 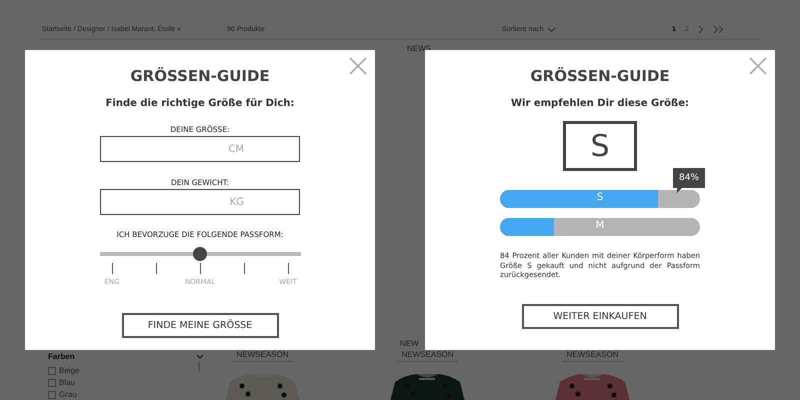 What do you see at coordinates (599, 103) in the screenshot?
I see `dialog-subtitle: Wir empfehlen Dir diese Größe:` at bounding box center [599, 103].